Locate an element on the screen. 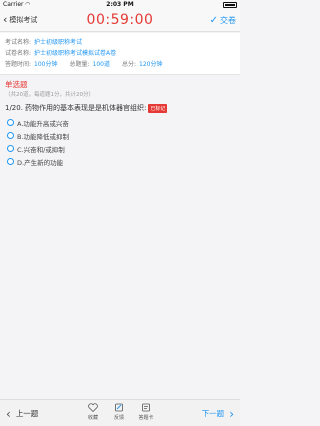 The width and height of the screenshot is (320, 426). heart-icon is located at coordinates (93, 407).